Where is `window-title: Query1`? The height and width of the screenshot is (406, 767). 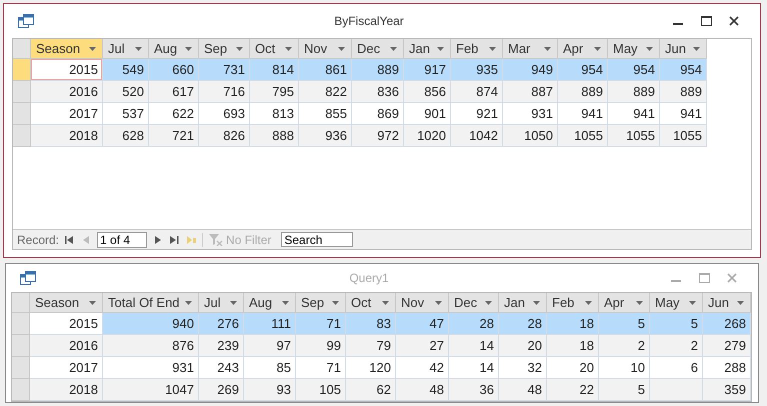
window-title: Query1 is located at coordinates (369, 278).